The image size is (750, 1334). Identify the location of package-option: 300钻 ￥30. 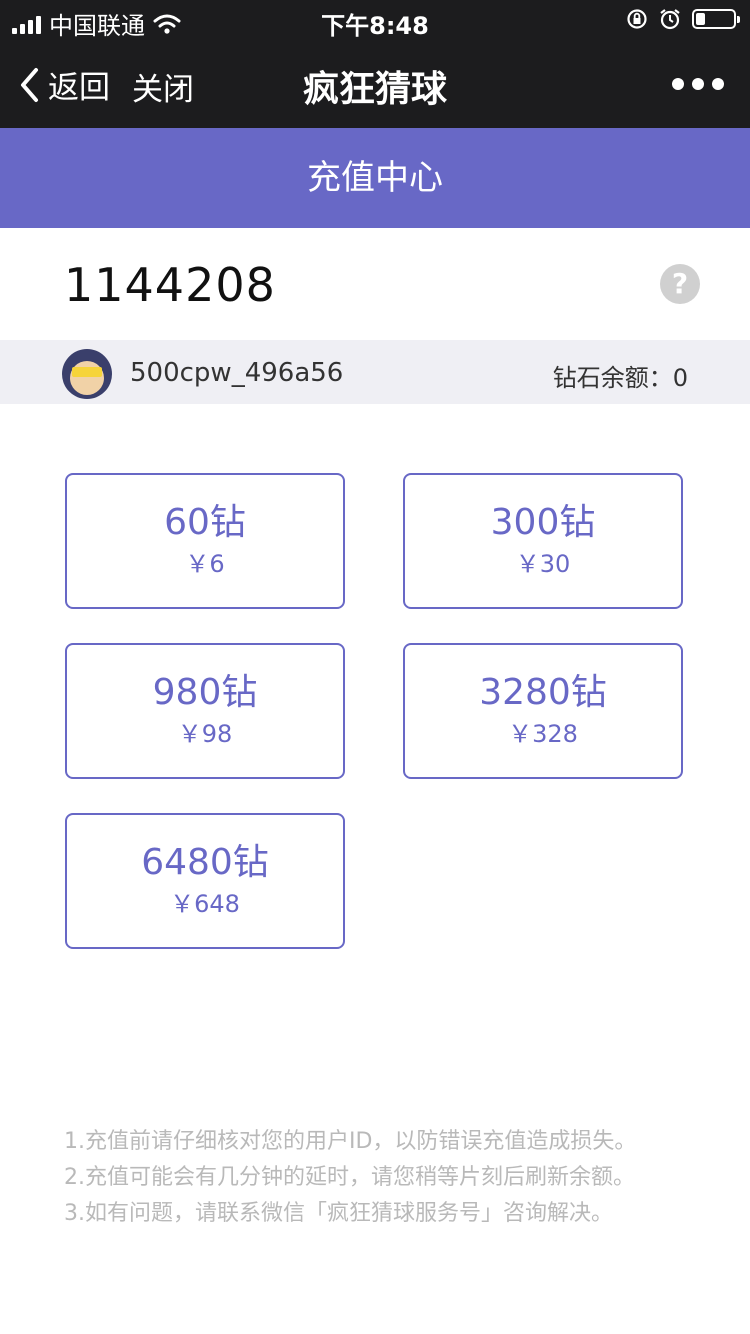
(543, 541).